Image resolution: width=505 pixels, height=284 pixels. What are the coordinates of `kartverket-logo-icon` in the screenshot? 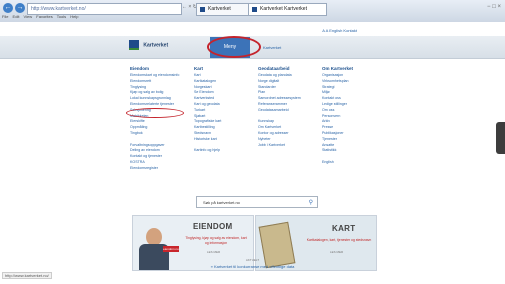 It's located at (134, 45).